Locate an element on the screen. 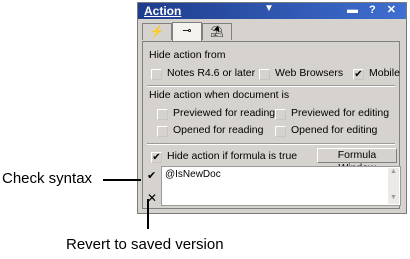 Image resolution: width=410 pixels, height=259 pixels. title-buttons: ▬ ? ✕ is located at coordinates (373, 9).